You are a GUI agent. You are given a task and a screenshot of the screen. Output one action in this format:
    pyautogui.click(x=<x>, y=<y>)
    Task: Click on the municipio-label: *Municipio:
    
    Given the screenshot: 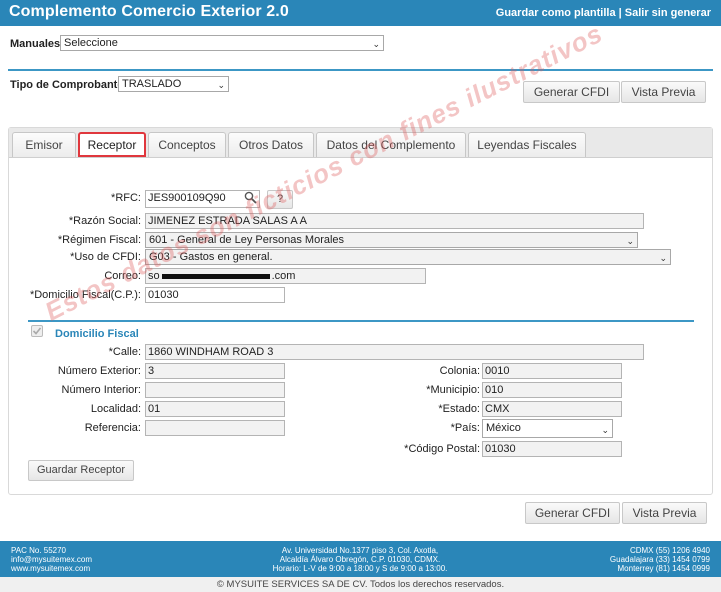 What is the action you would take?
    pyautogui.click(x=453, y=390)
    